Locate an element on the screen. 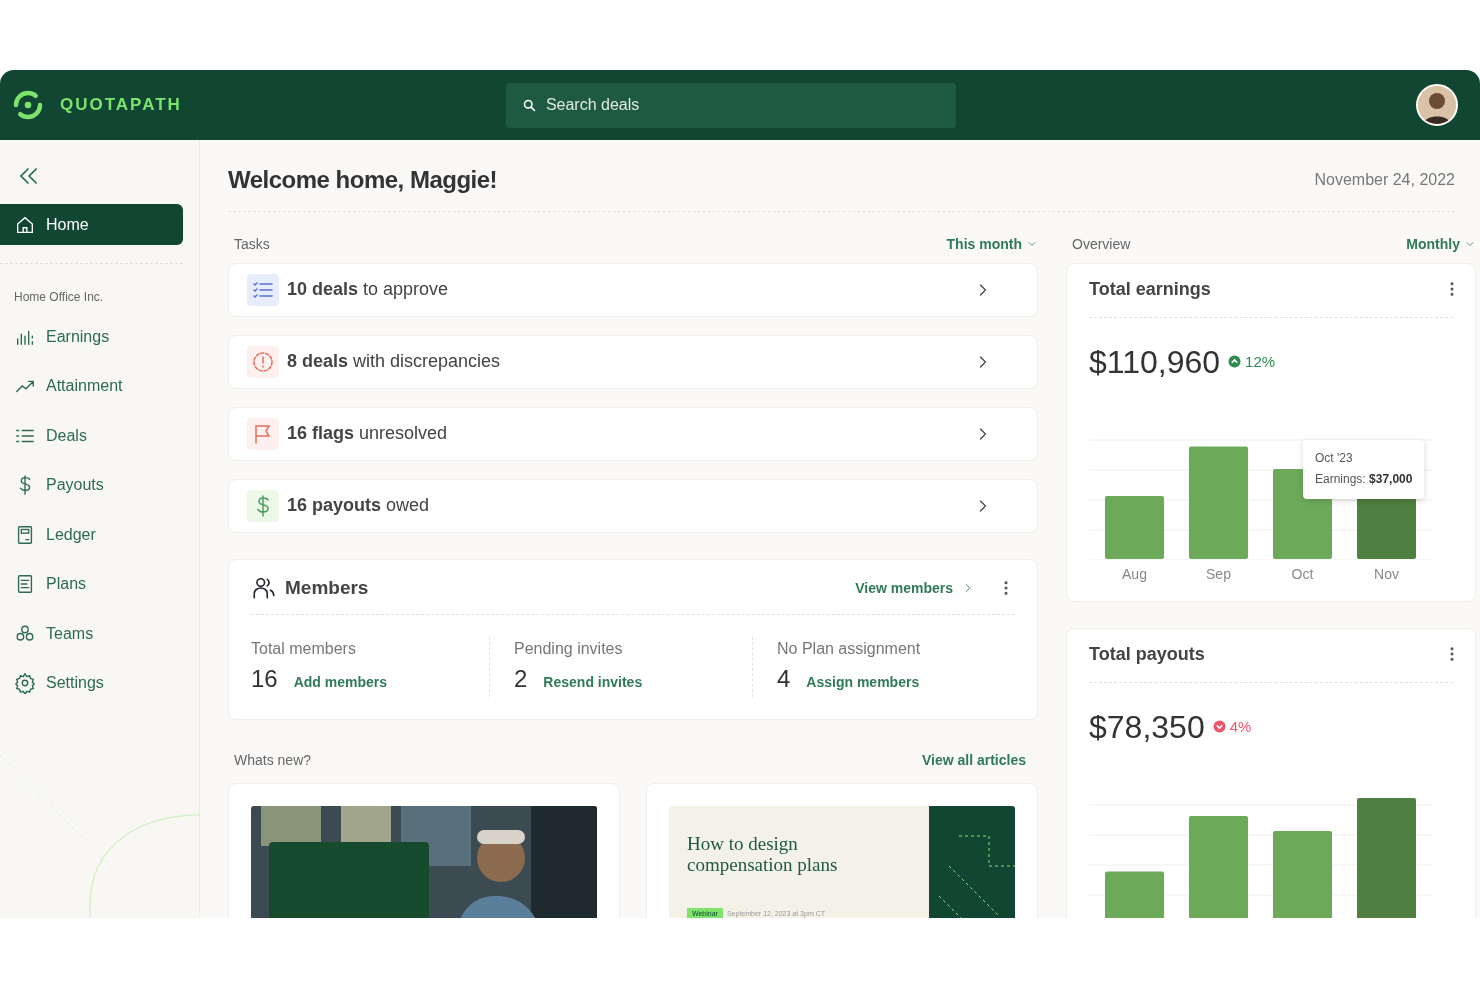 The width and height of the screenshot is (1480, 987). search-icon is located at coordinates (529, 105).